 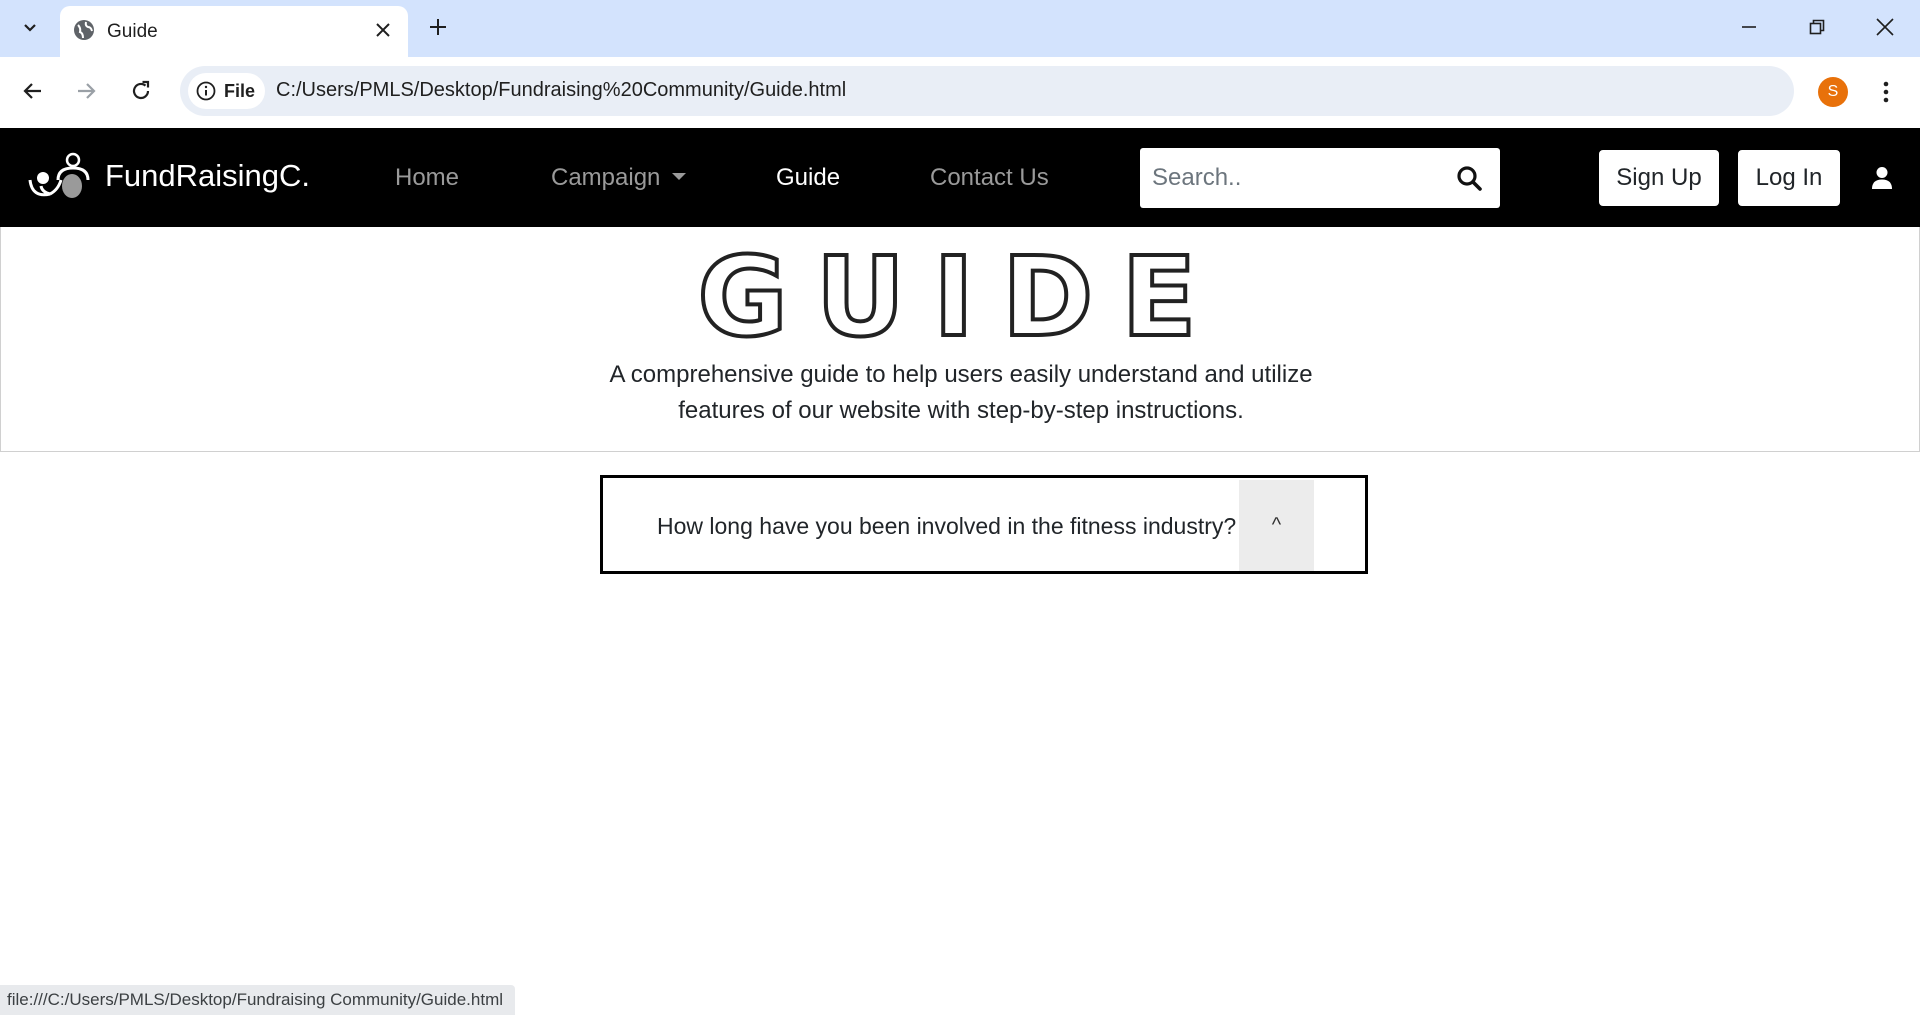 I want to click on restore-button, so click(x=1817, y=27).